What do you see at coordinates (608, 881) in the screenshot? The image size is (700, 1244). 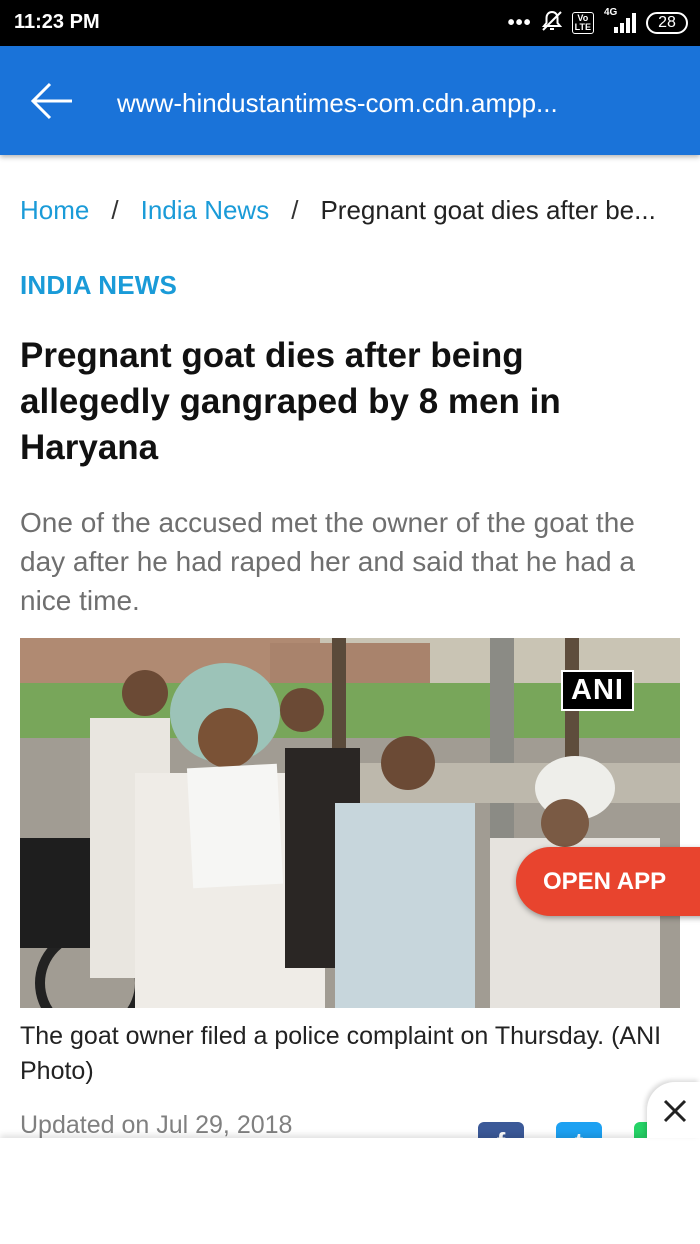 I see `open-app-button: OPEN APP` at bounding box center [608, 881].